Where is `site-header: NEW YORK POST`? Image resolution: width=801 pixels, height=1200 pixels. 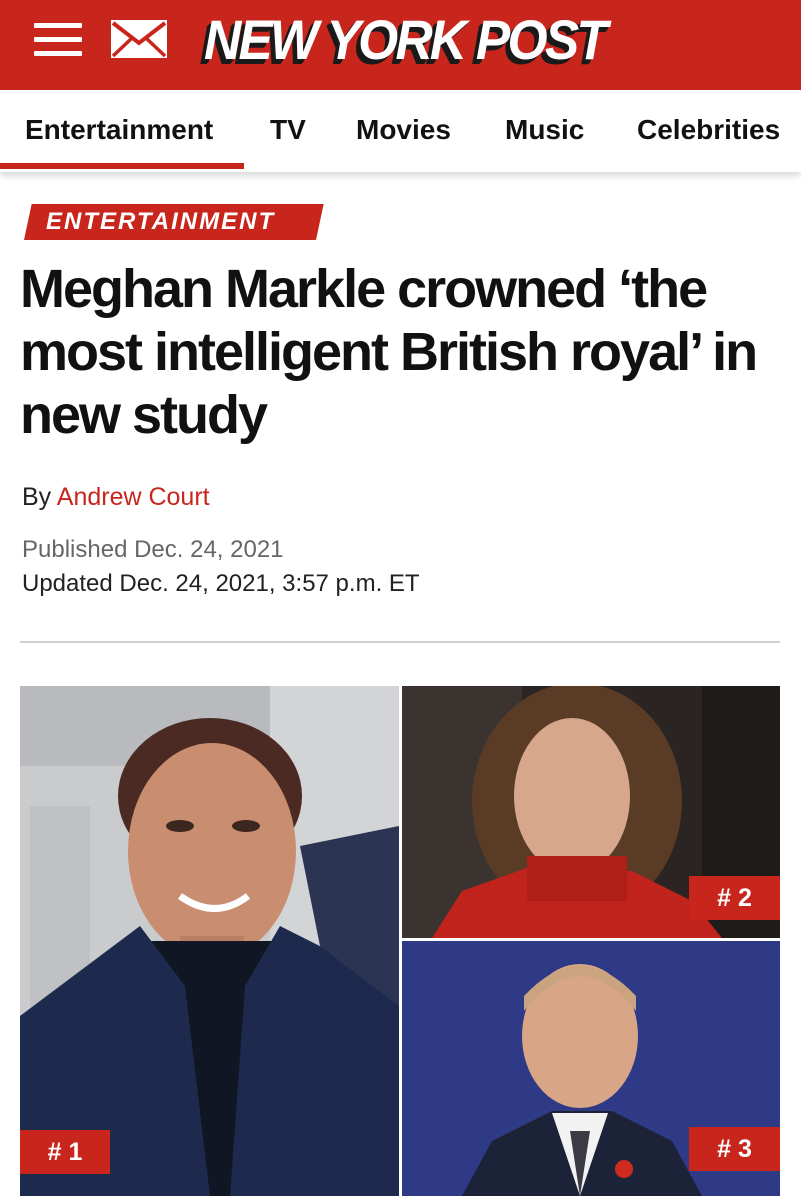
site-header: NEW YORK POST is located at coordinates (400, 45).